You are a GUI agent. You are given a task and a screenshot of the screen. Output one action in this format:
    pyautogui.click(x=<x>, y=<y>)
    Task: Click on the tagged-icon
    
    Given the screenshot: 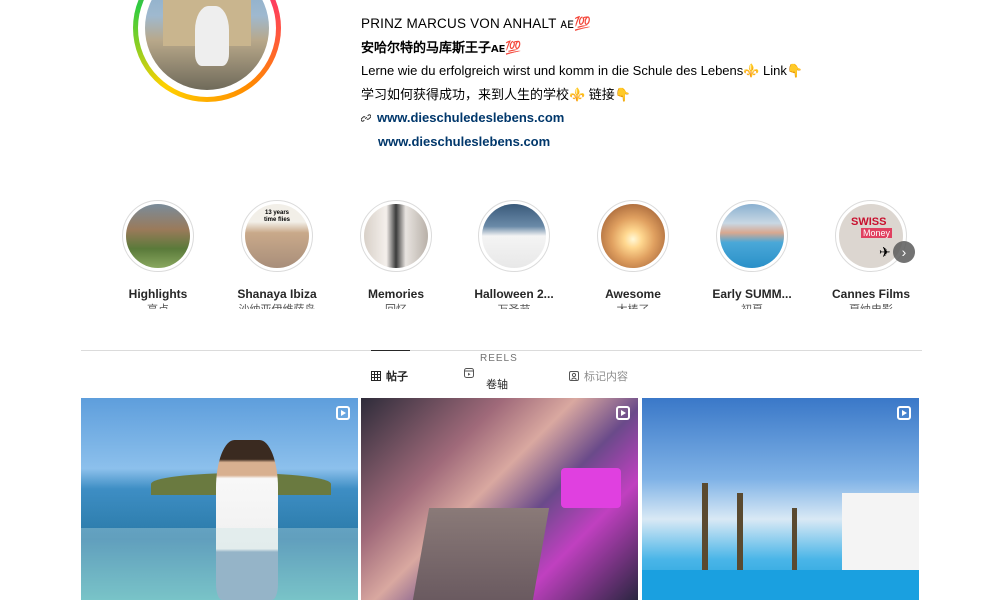 What is the action you would take?
    pyautogui.click(x=574, y=376)
    